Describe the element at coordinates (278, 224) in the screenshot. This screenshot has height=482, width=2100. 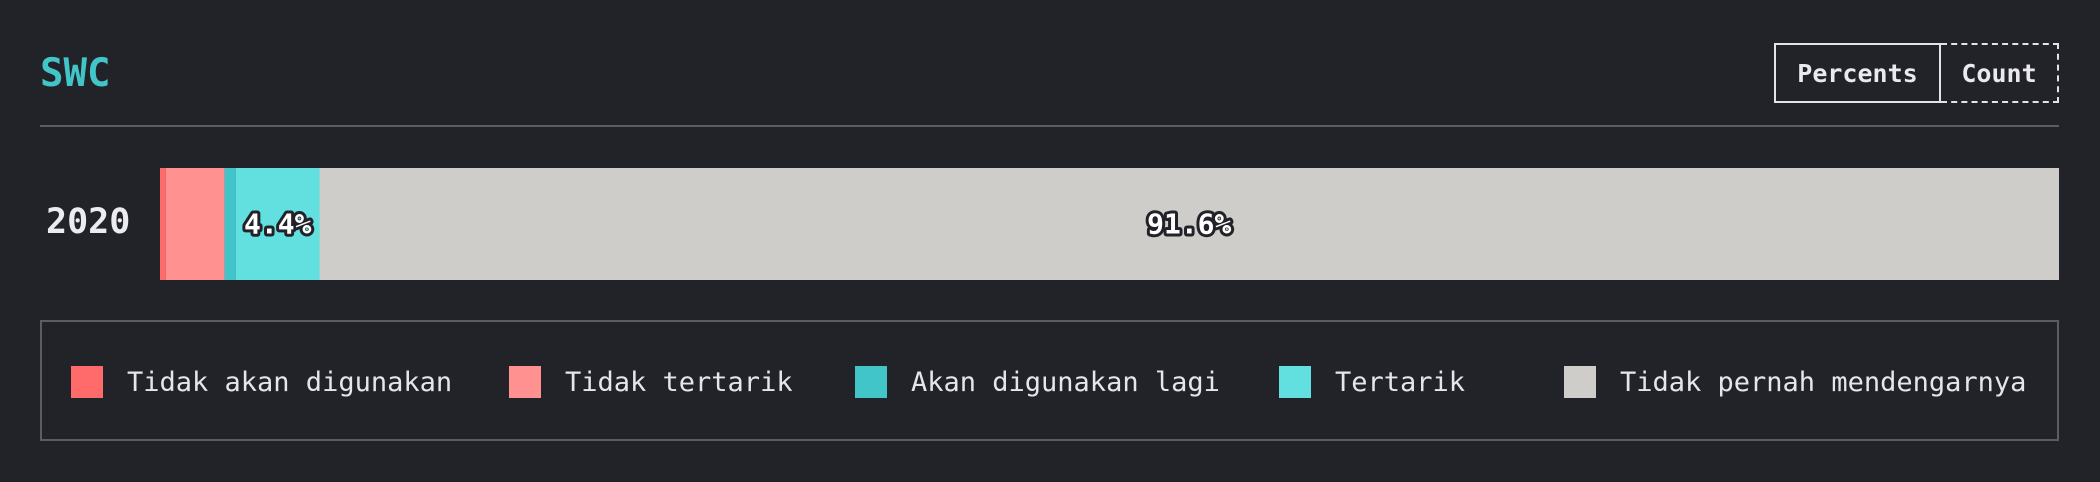
I see `data-label-1: 4.4%` at that location.